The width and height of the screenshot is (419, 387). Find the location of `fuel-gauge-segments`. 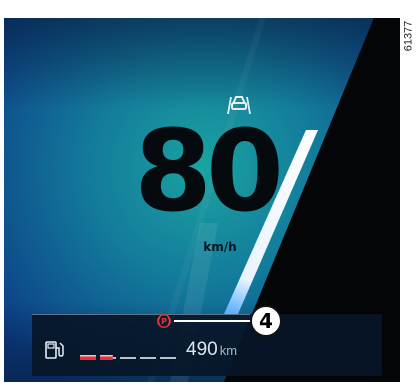

fuel-gauge-segments is located at coordinates (128, 357).